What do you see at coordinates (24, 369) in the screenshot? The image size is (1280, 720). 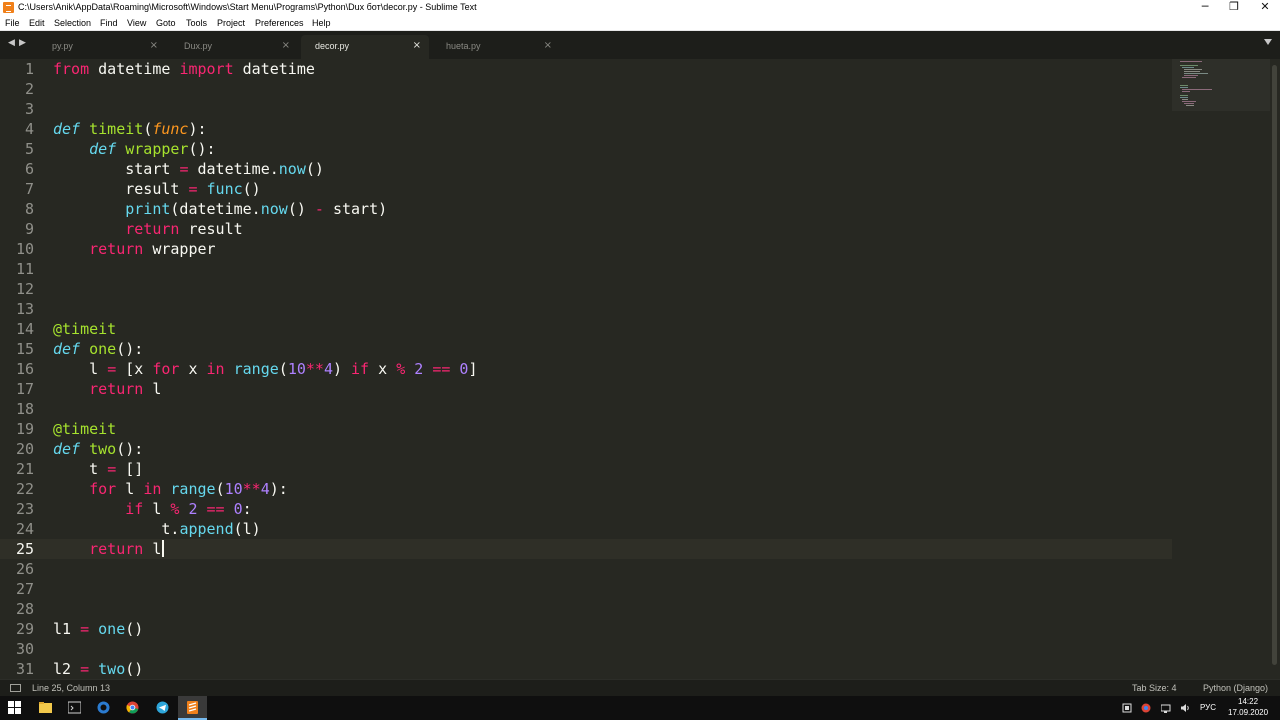 I see `line-number: 16` at bounding box center [24, 369].